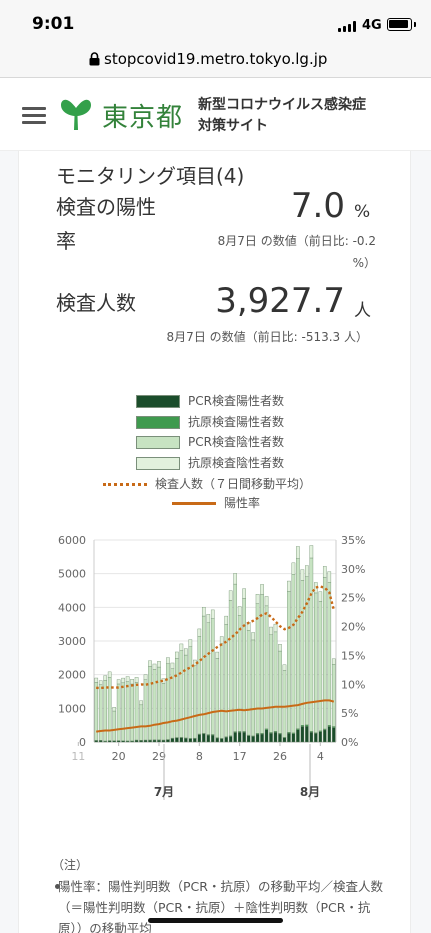  I want to click on y-left-tick-label: 3000, so click(72, 641).